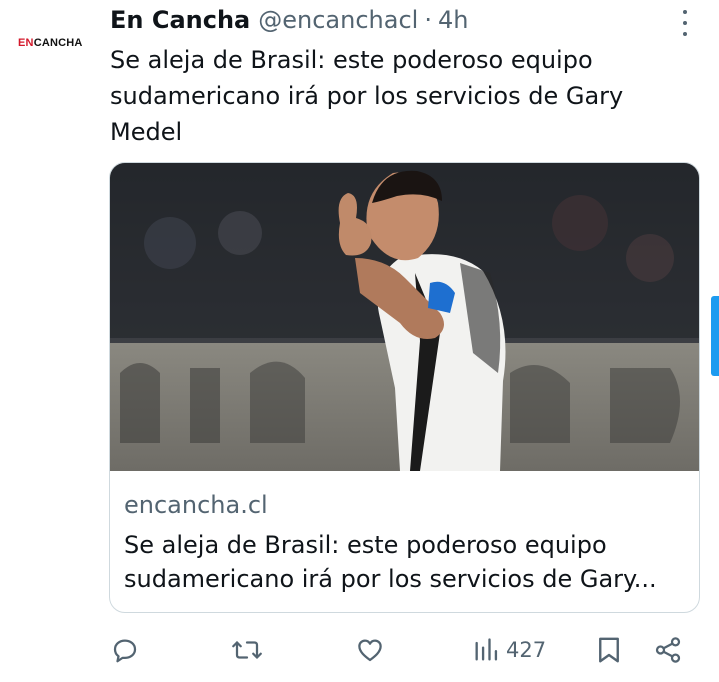 The width and height of the screenshot is (719, 682). What do you see at coordinates (715, 336) in the screenshot?
I see `scrollbar-thumb` at bounding box center [715, 336].